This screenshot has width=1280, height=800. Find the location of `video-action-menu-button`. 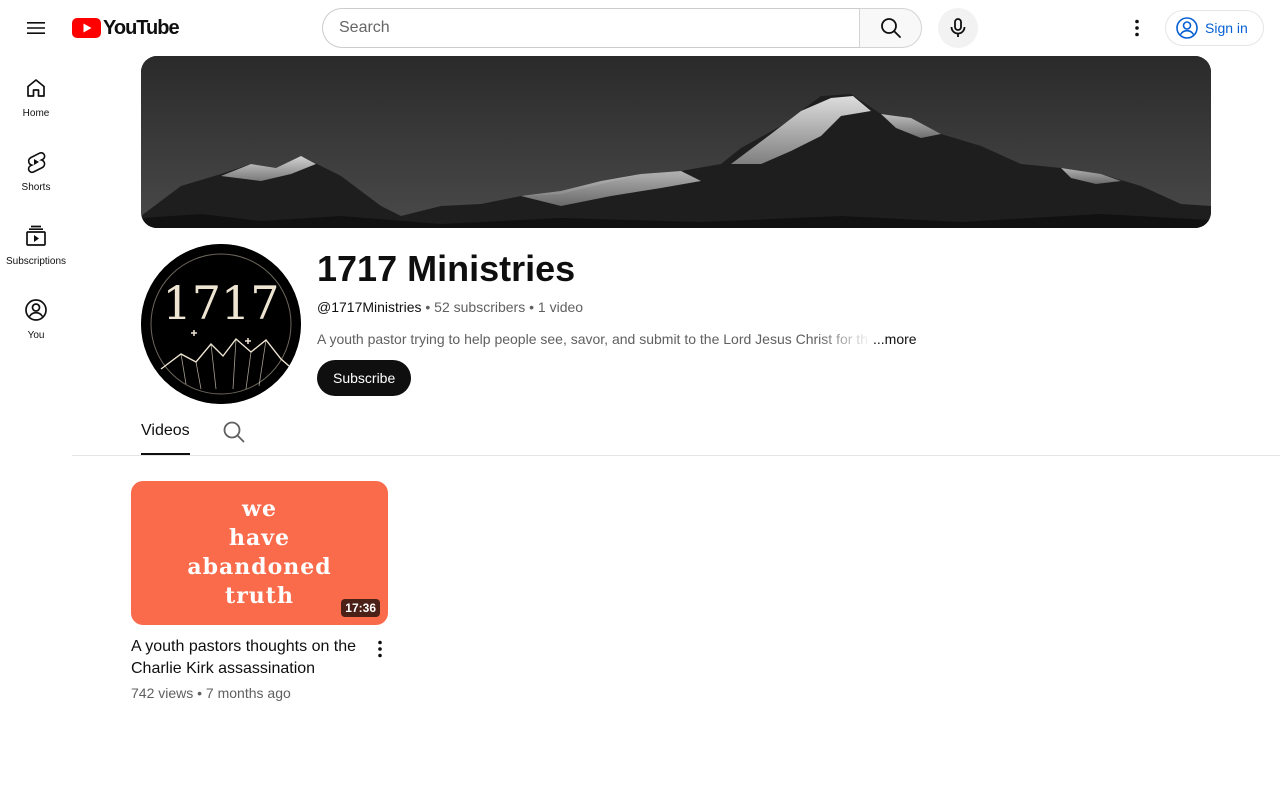

video-action-menu-button is located at coordinates (380, 649).